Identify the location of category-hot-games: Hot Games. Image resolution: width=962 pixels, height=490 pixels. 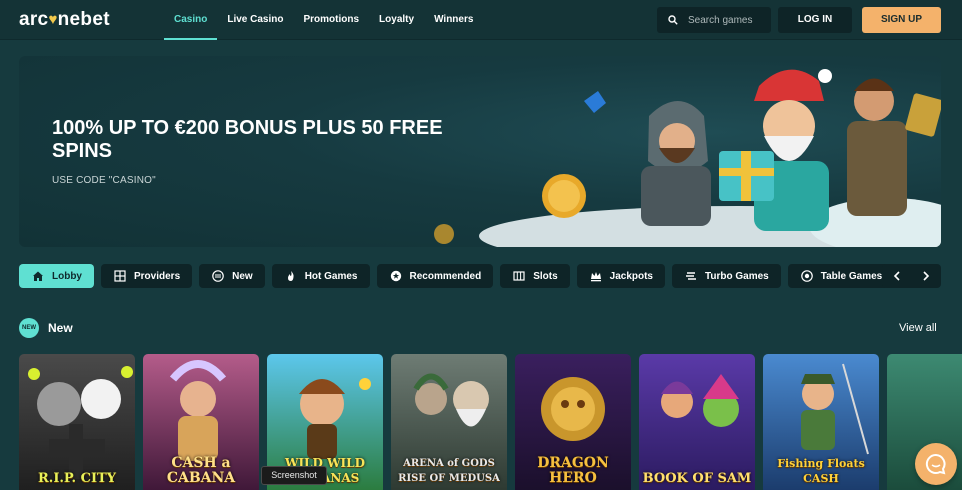
(320, 276).